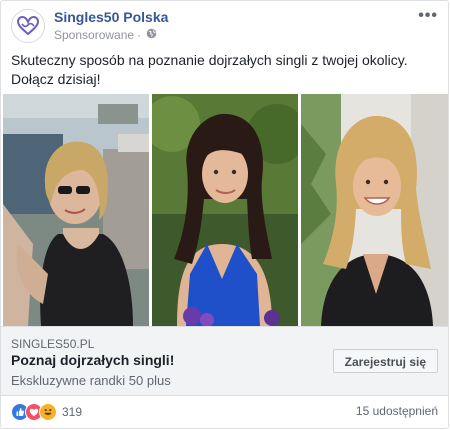 This screenshot has width=450, height=430. What do you see at coordinates (428, 16) in the screenshot?
I see `more-options-icon: •••` at bounding box center [428, 16].